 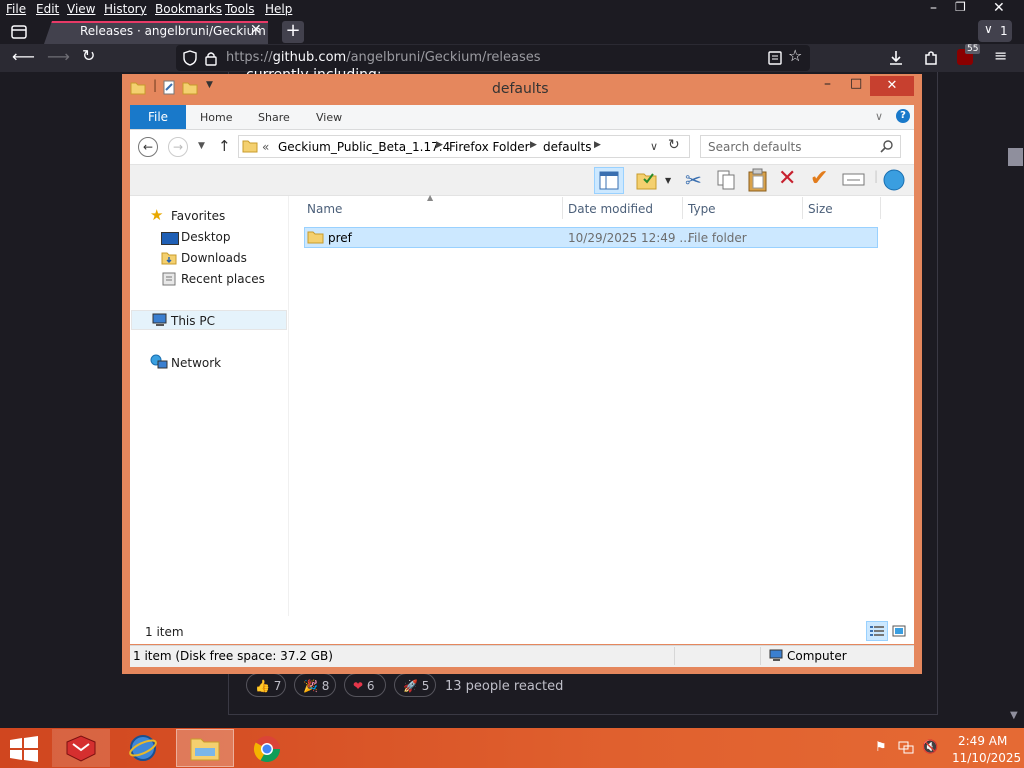 What do you see at coordinates (886, 146) in the screenshot?
I see `search-icon` at bounding box center [886, 146].